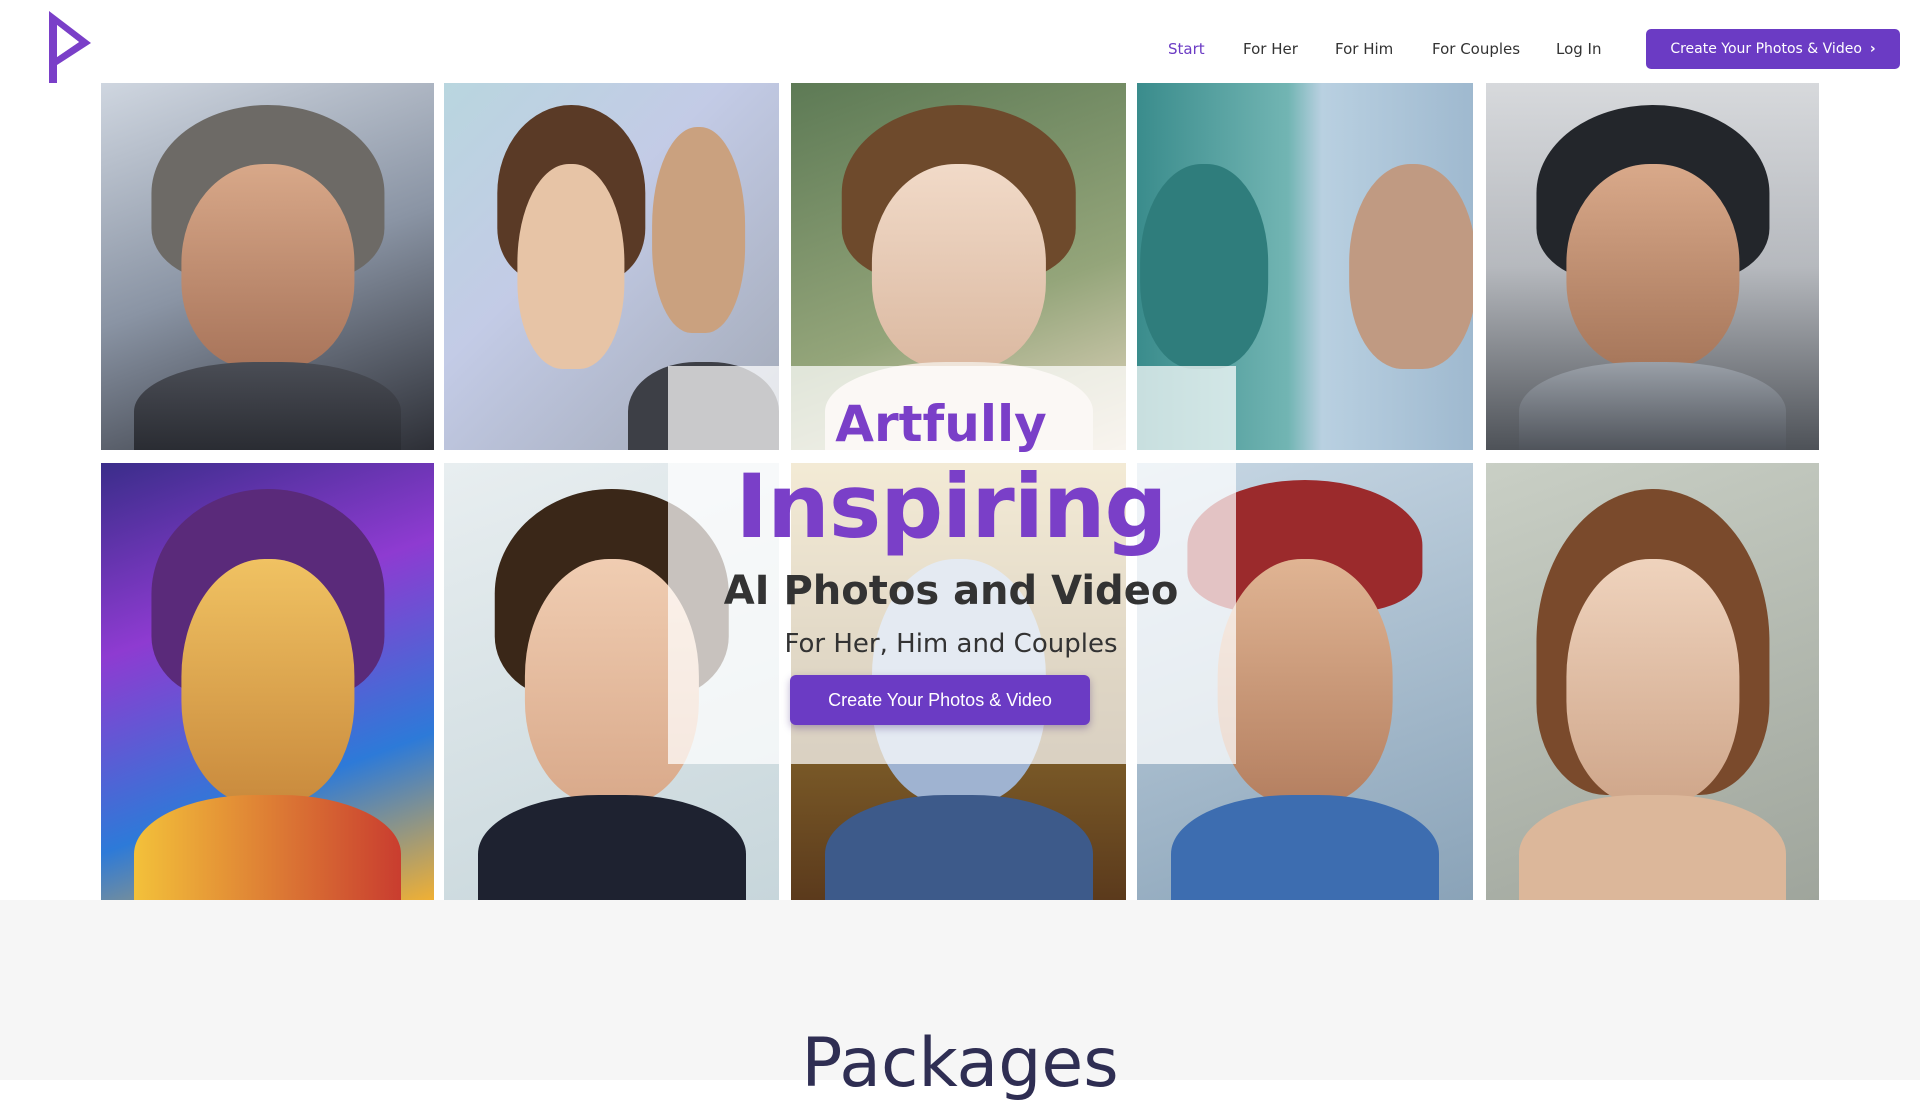 The width and height of the screenshot is (1920, 1103). I want to click on nav-start: Start, so click(1186, 49).